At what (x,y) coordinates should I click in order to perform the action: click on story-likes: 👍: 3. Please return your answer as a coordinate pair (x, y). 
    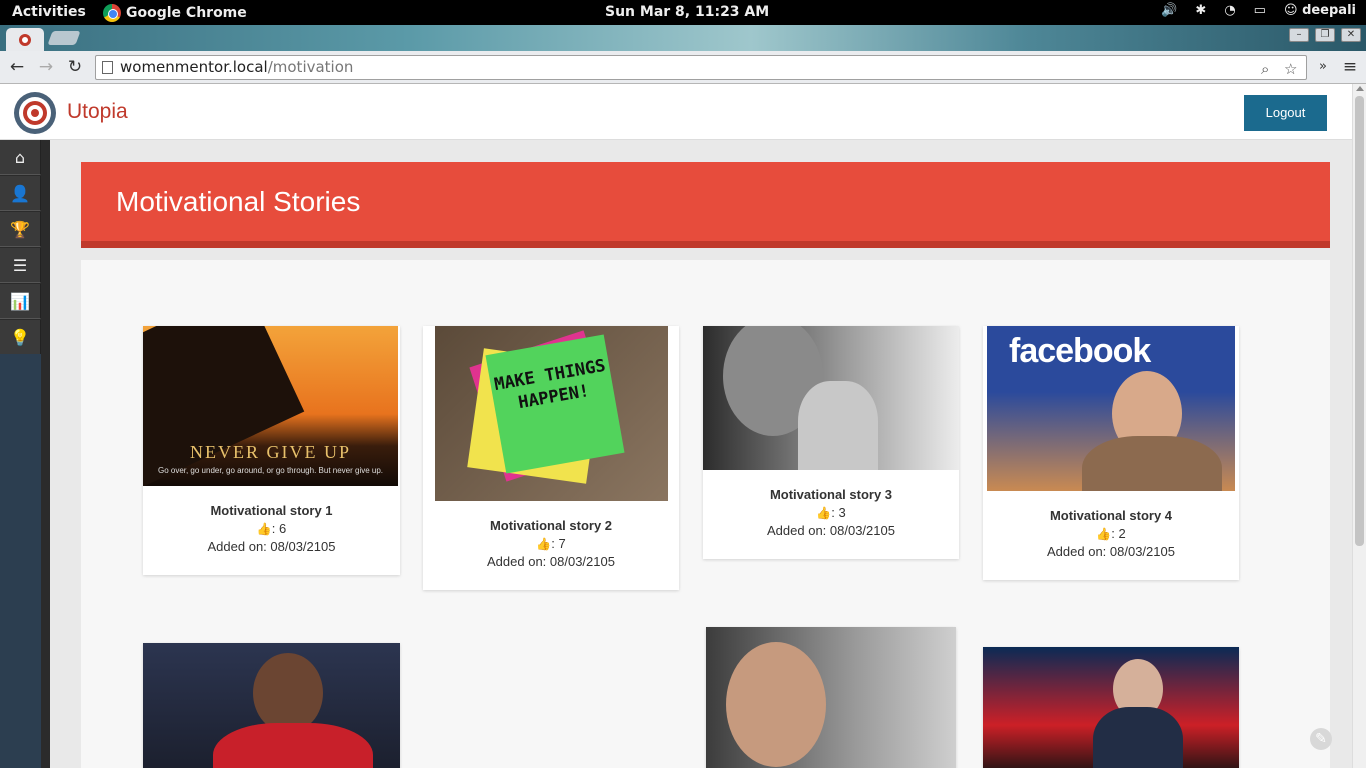
    Looking at the image, I should click on (831, 512).